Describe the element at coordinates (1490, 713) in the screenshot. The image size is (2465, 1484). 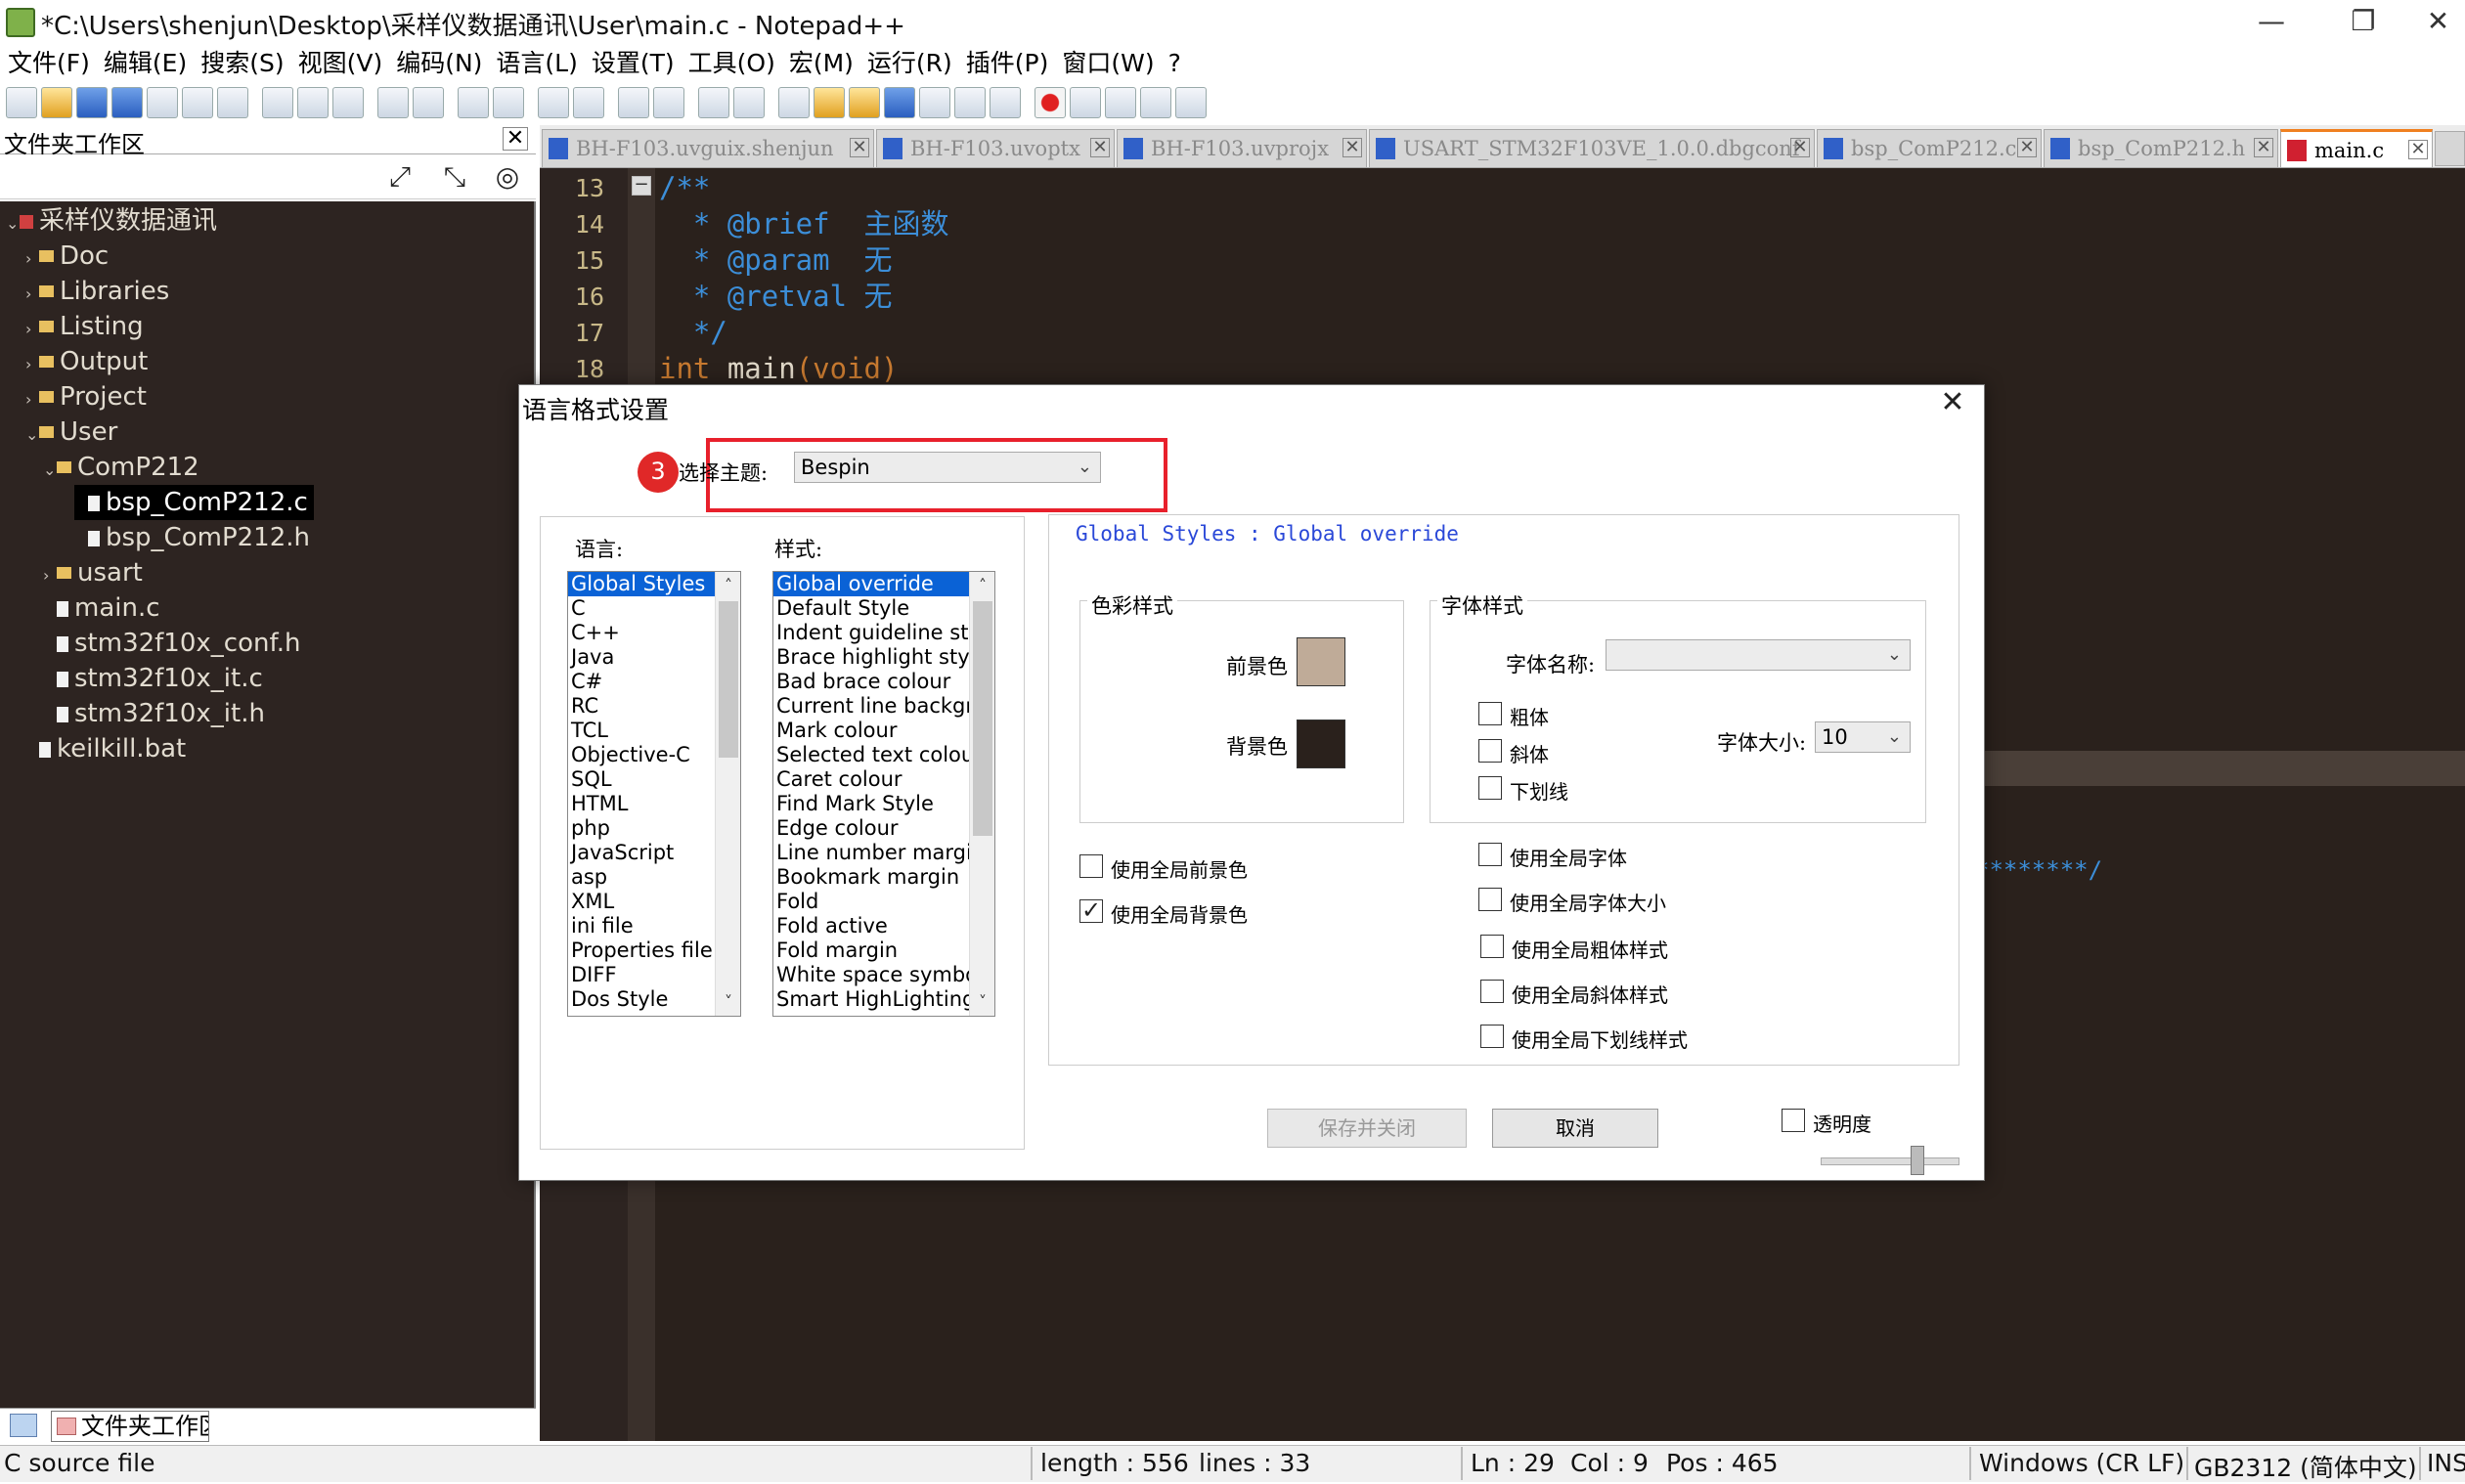
I see `bold-checkbox` at that location.